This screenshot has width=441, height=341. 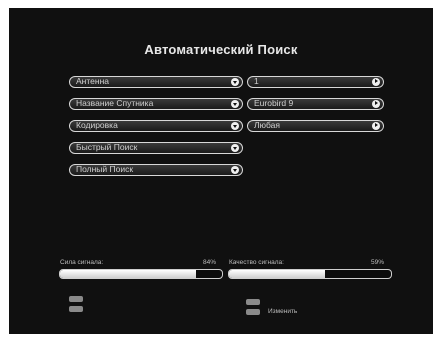 I want to click on value-encoding-label: Любая, so click(x=267, y=125).